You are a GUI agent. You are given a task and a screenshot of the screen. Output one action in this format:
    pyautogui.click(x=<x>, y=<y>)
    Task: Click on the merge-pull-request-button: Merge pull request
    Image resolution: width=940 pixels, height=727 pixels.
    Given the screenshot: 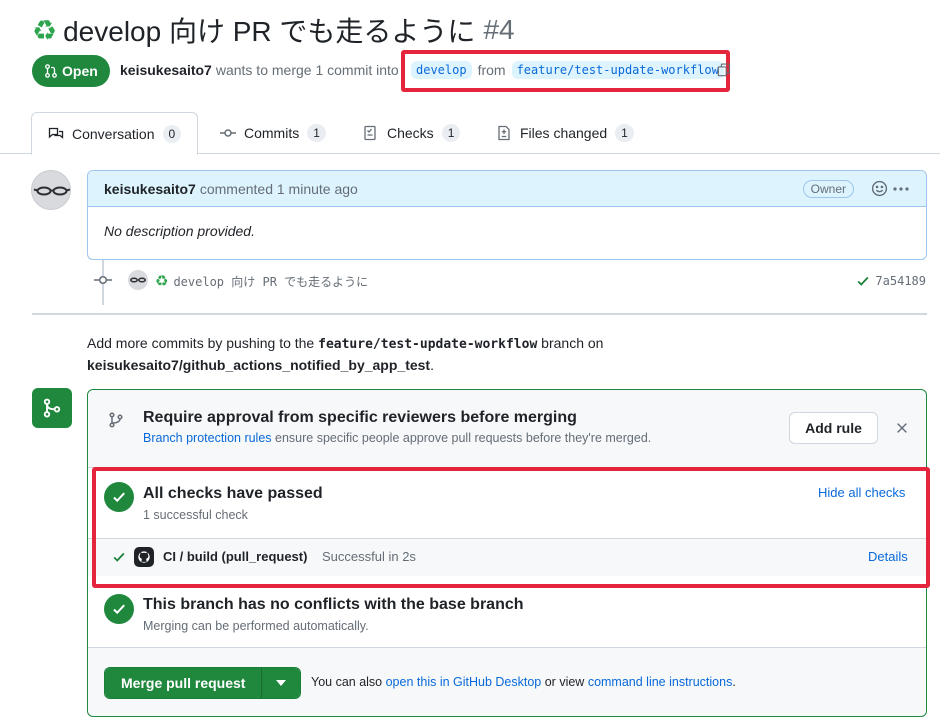 What is the action you would take?
    pyautogui.click(x=184, y=683)
    